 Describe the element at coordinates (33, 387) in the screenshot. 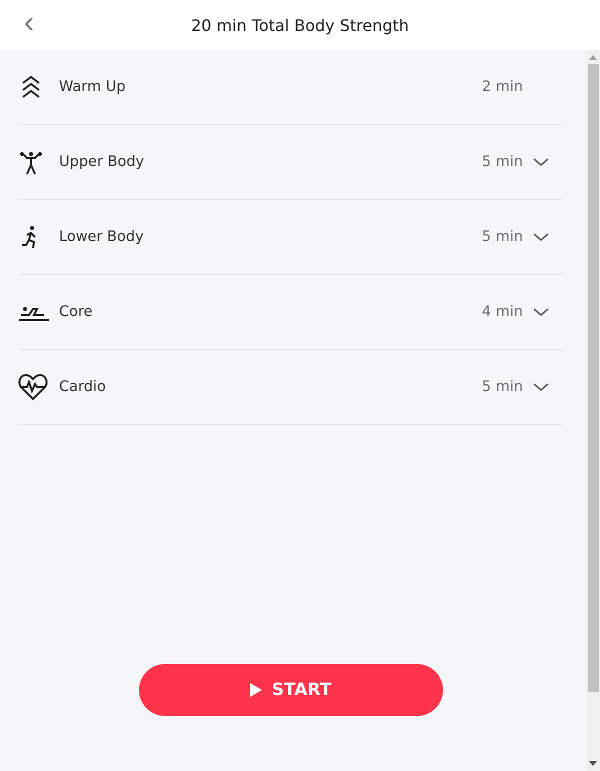

I see `heart-pulse-icon` at that location.